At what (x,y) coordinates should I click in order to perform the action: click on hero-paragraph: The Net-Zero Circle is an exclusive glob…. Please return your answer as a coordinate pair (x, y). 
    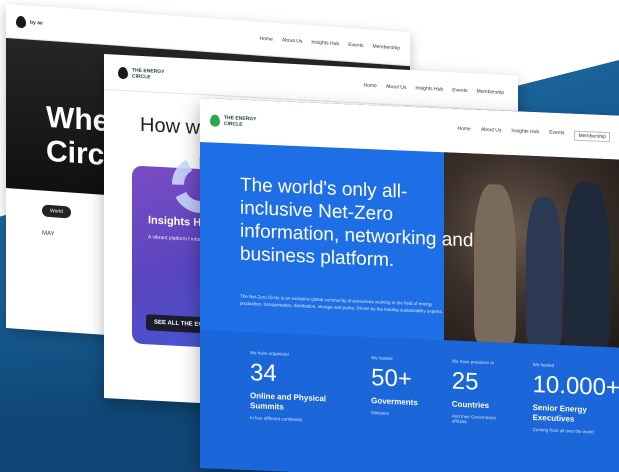
    Looking at the image, I should click on (342, 303).